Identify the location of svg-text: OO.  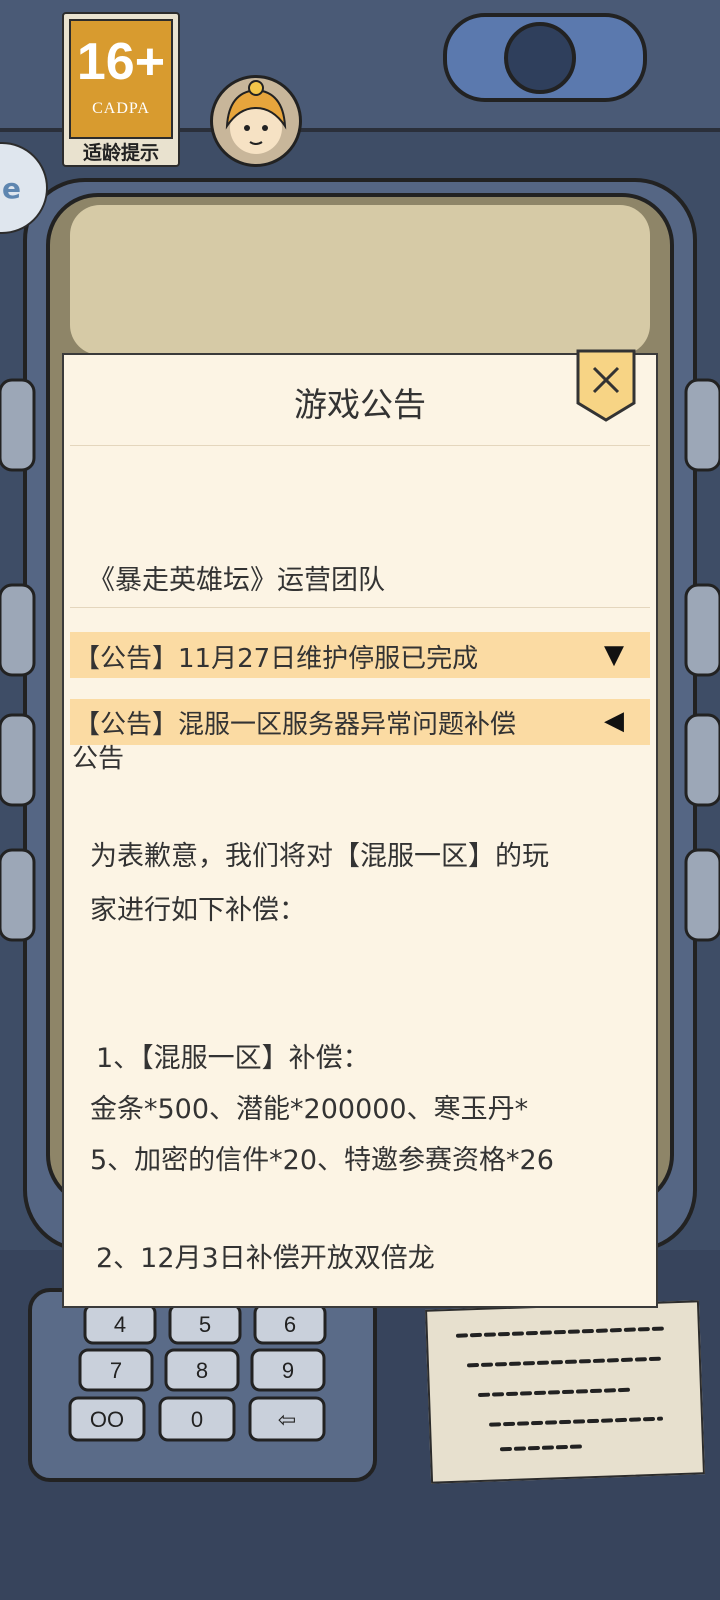
(107, 1419).